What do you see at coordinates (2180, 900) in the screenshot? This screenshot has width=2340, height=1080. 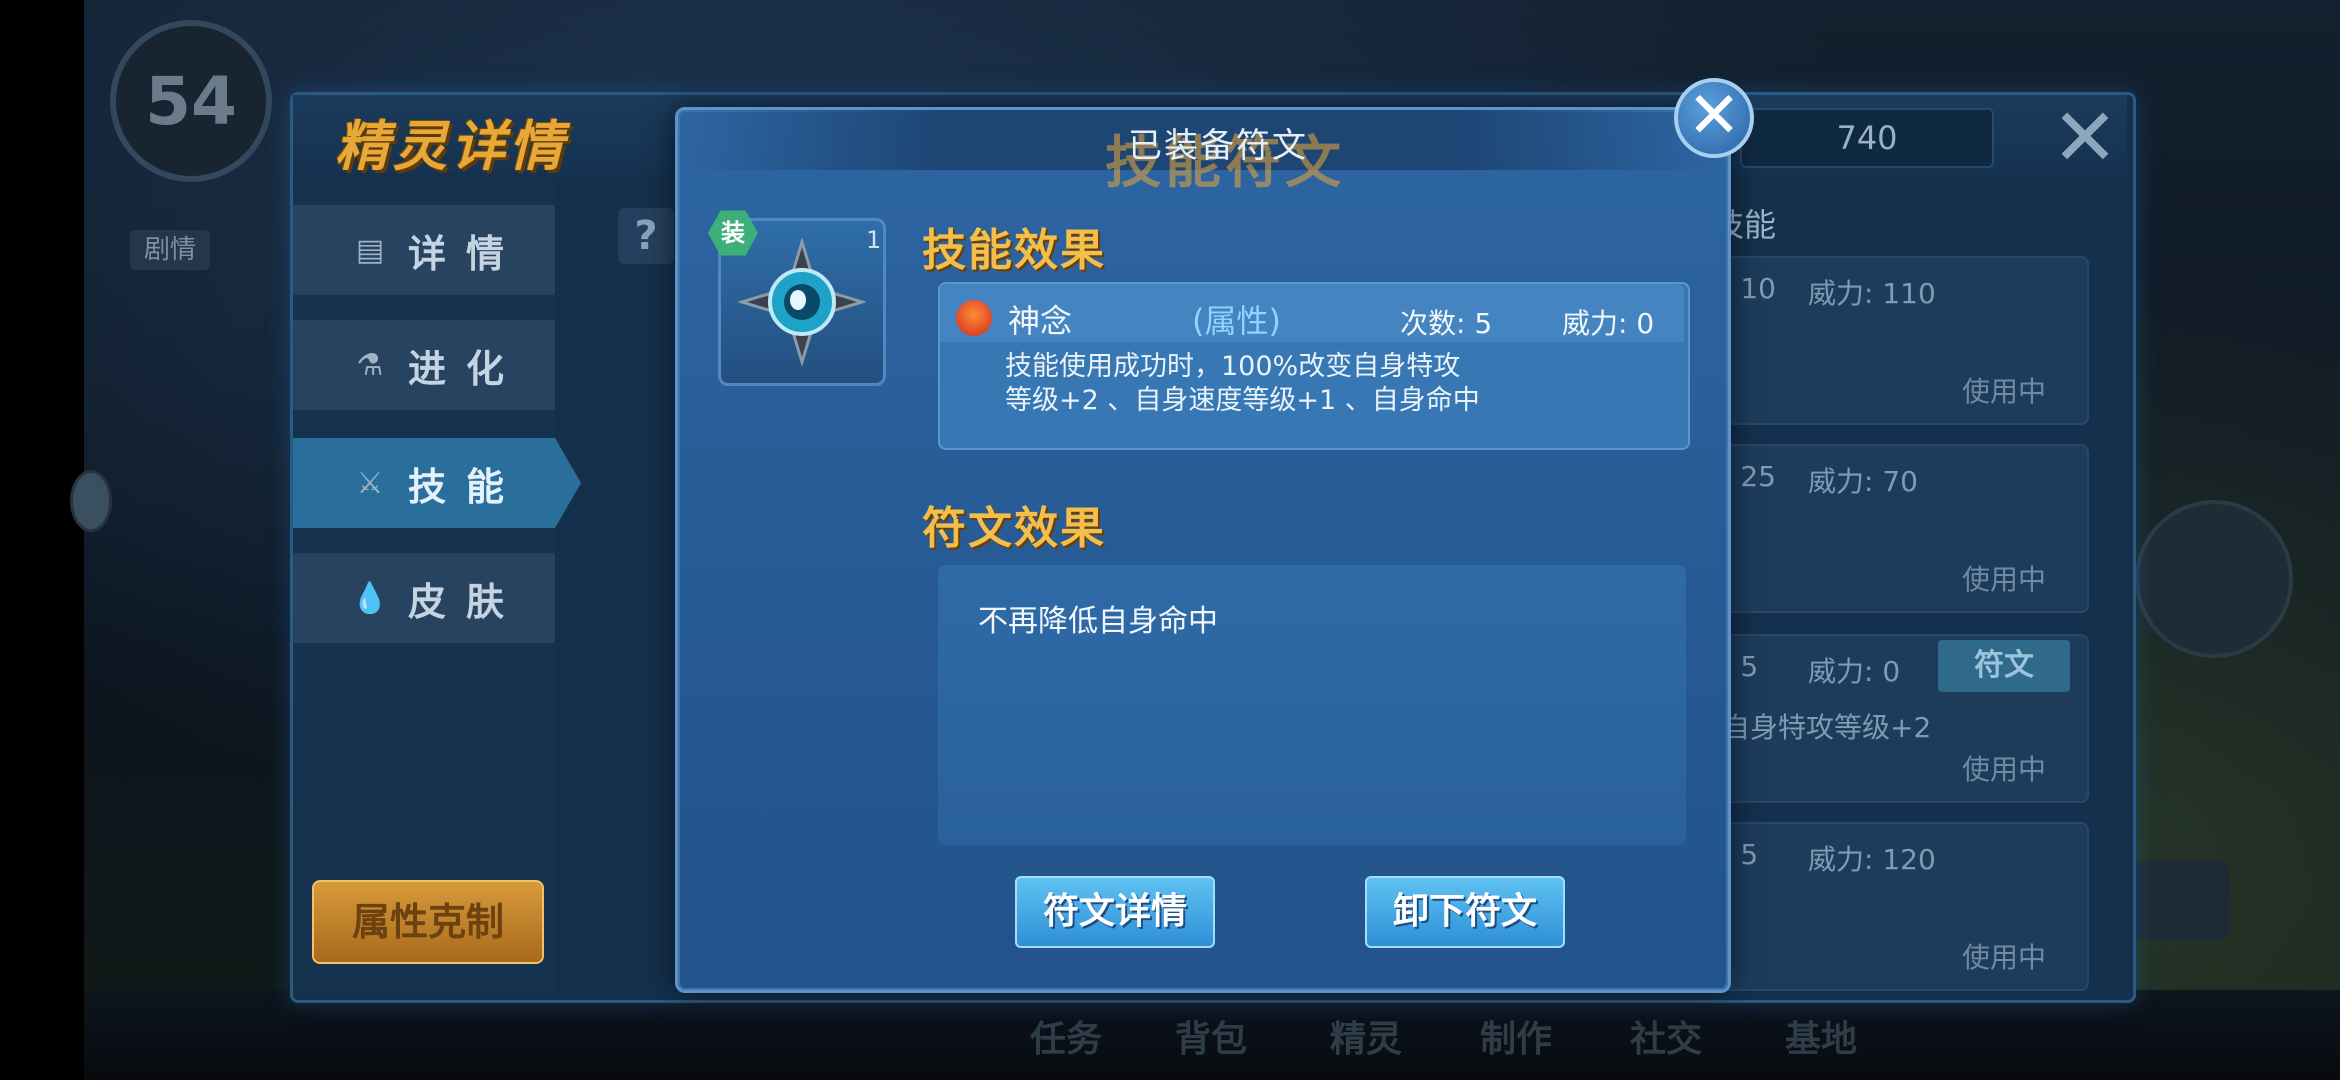 I see `chat-icon` at bounding box center [2180, 900].